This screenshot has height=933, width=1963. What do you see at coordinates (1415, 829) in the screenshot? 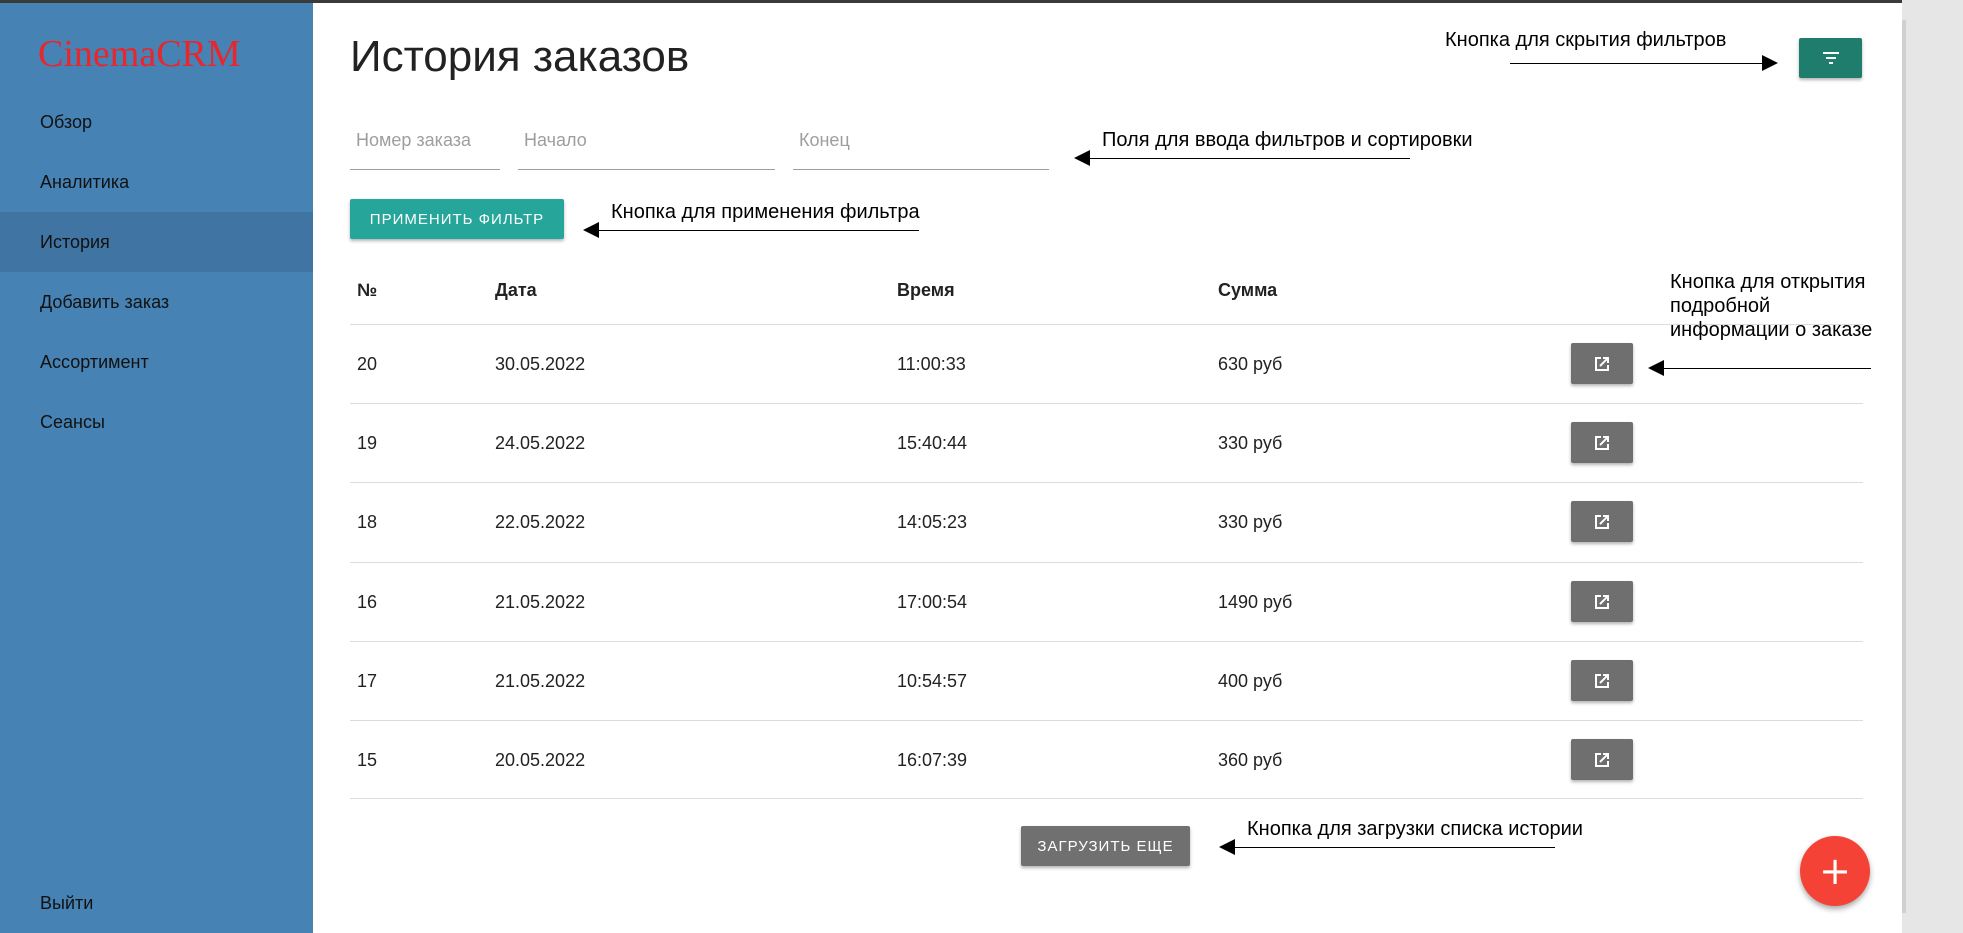
I see `annotation-load-more: Кнопка для загрузки списка истории` at bounding box center [1415, 829].